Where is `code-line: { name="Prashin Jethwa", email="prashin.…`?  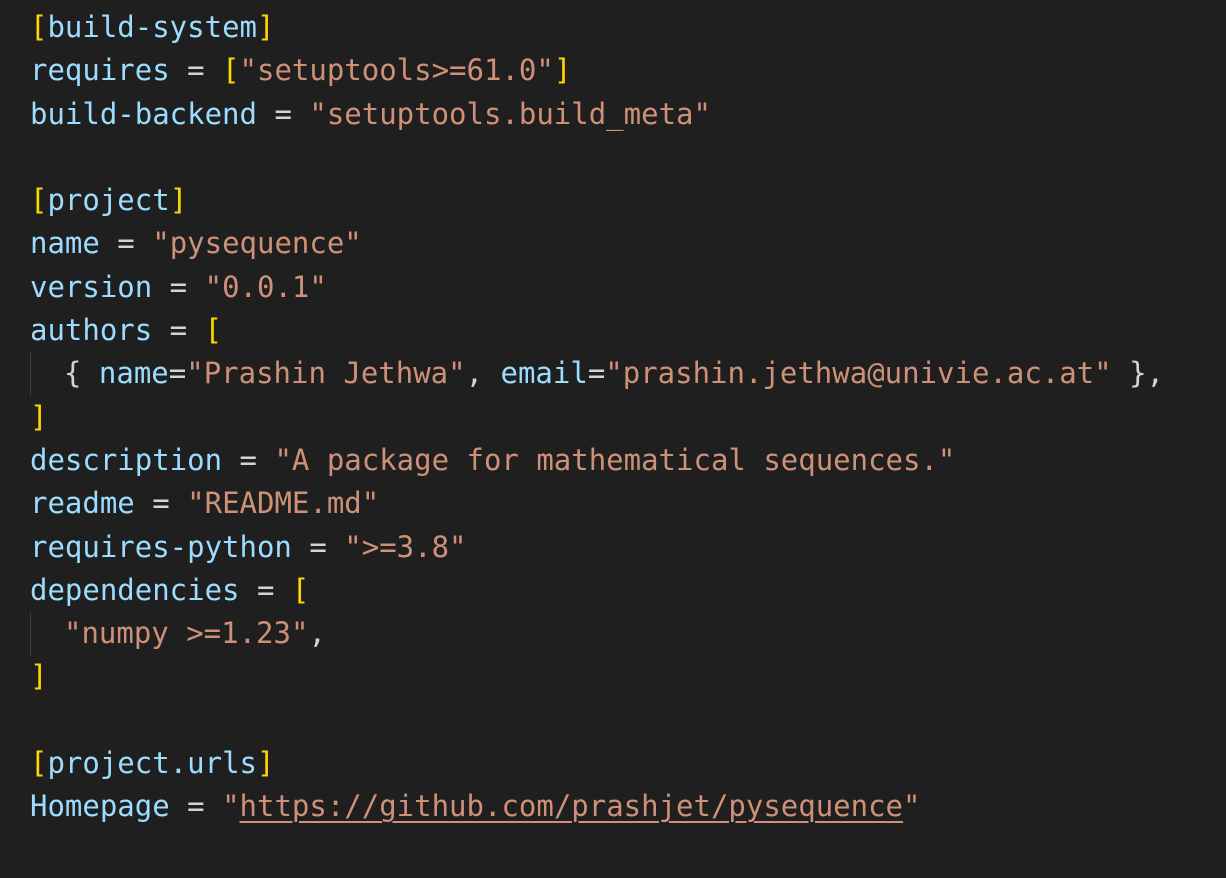
code-line: { name="Prashin Jethwa", email="prashin.… is located at coordinates (628, 374).